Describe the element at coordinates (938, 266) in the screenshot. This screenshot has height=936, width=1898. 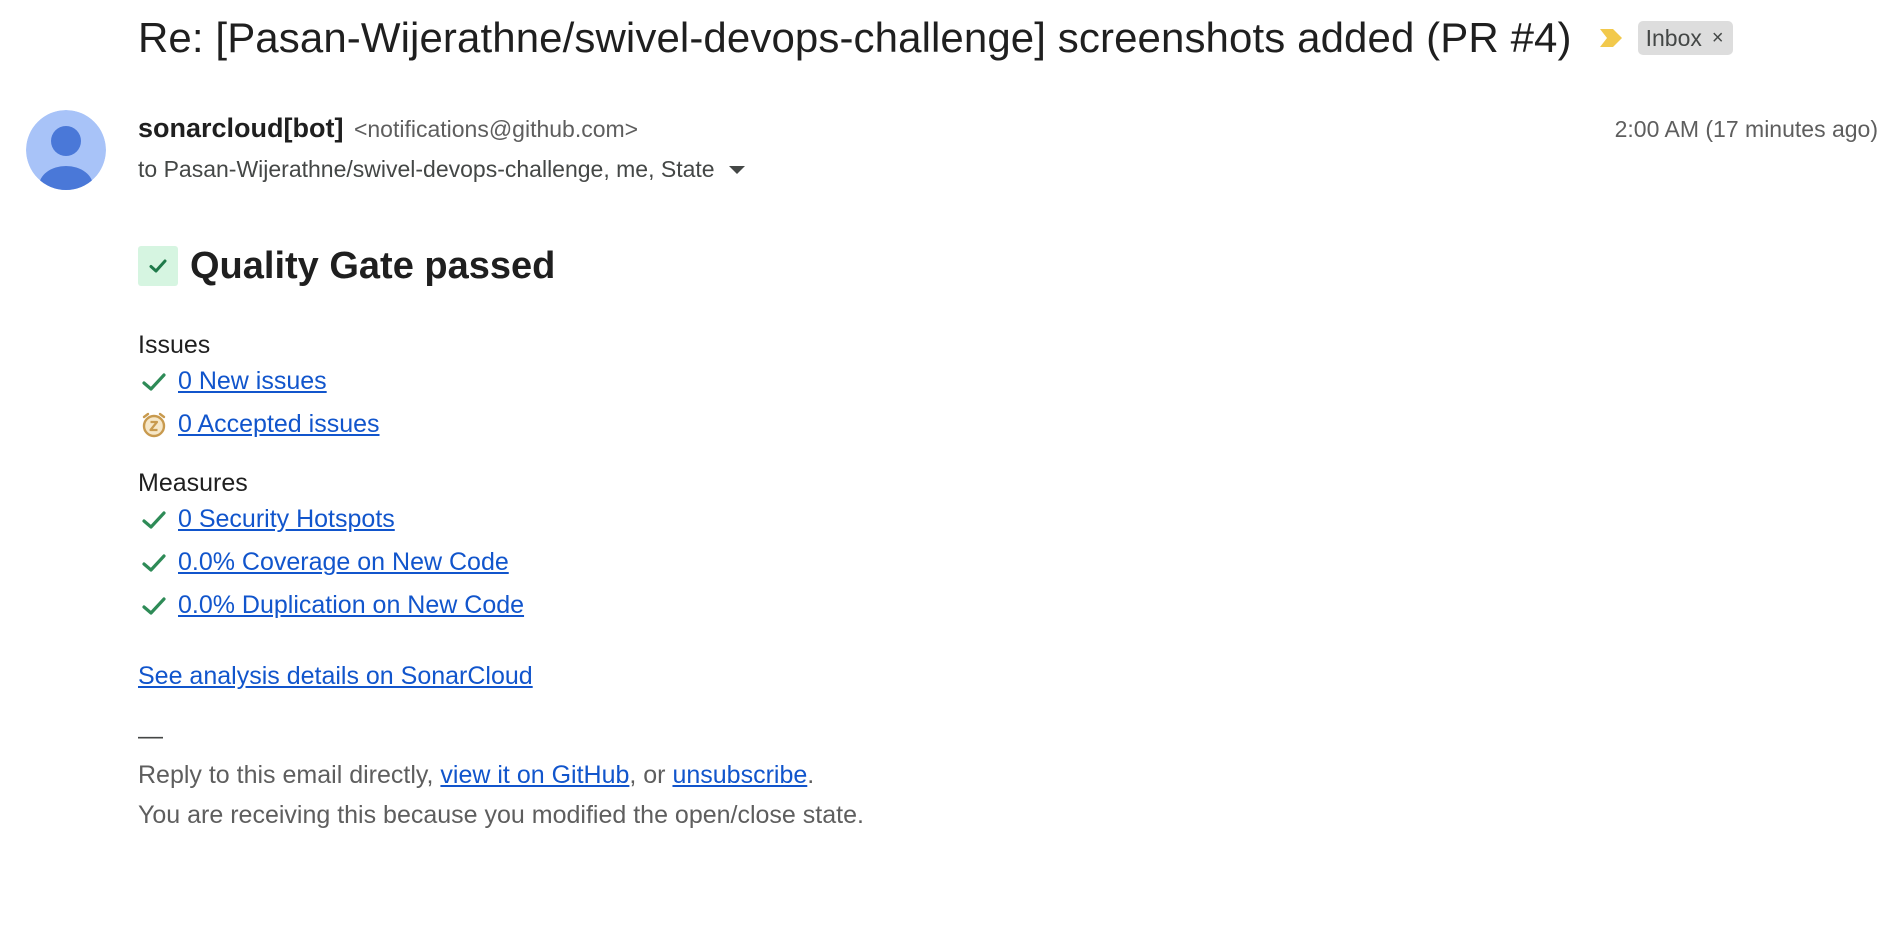
I see `quality-gate-header: Quality Gate passed` at that location.